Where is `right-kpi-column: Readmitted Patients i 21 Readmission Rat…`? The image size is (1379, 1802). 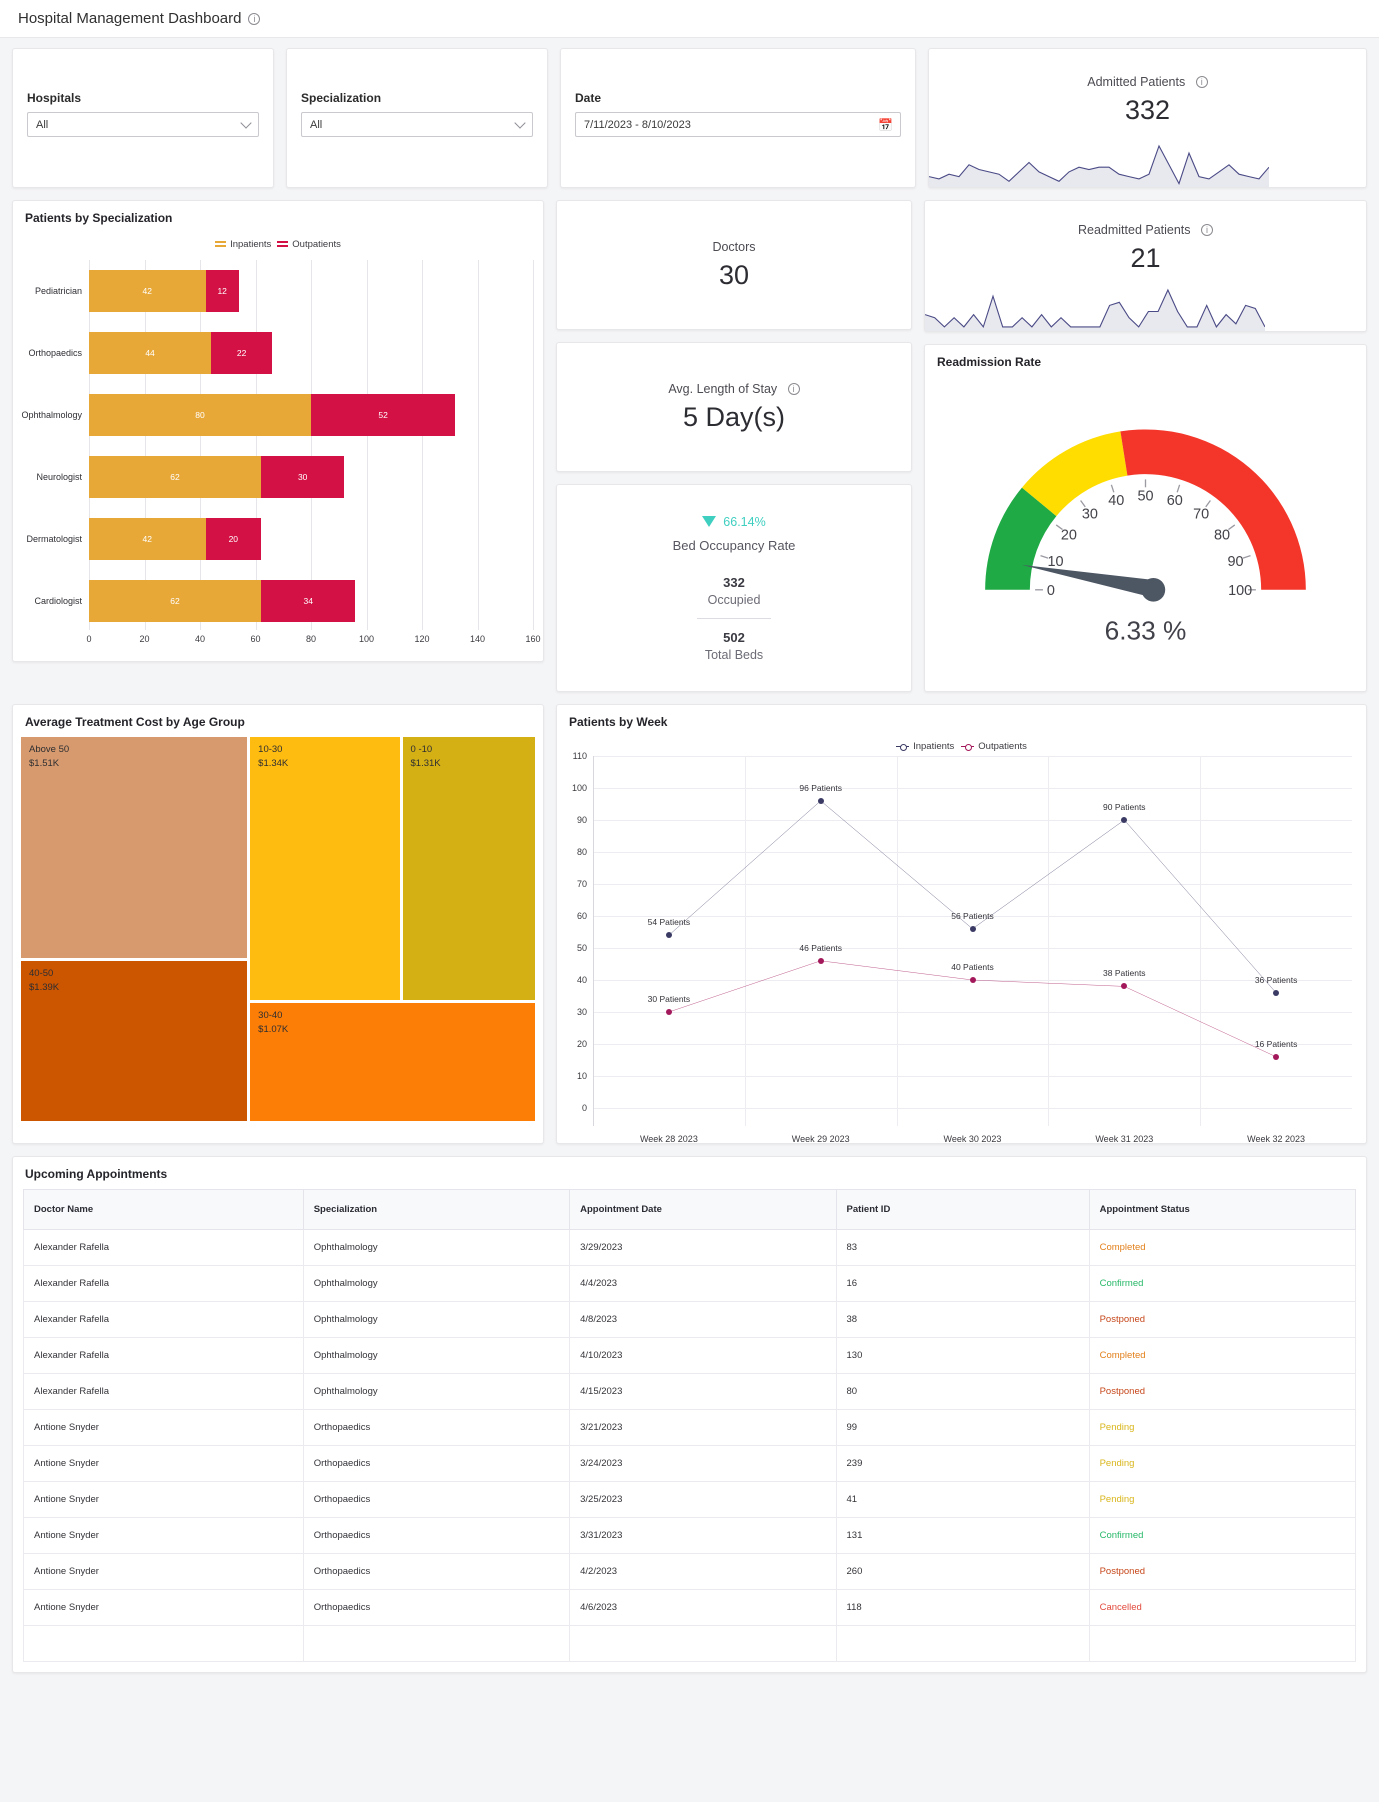 right-kpi-column: Readmitted Patients i 21 Readmission Rat… is located at coordinates (1145, 446).